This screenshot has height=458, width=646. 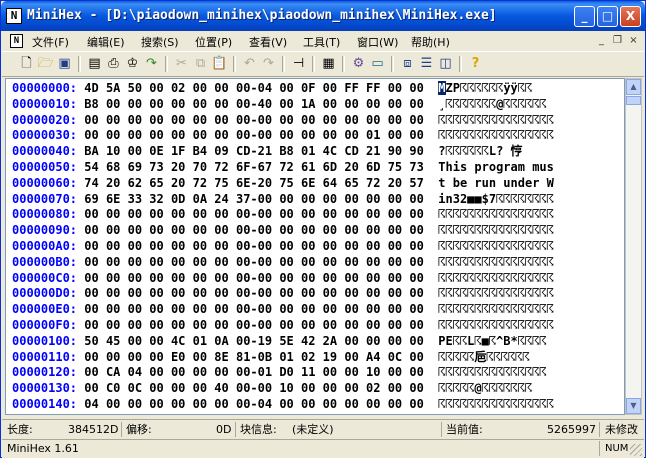 What do you see at coordinates (445, 63) in the screenshot?
I see `vertical-icon: ◫` at bounding box center [445, 63].